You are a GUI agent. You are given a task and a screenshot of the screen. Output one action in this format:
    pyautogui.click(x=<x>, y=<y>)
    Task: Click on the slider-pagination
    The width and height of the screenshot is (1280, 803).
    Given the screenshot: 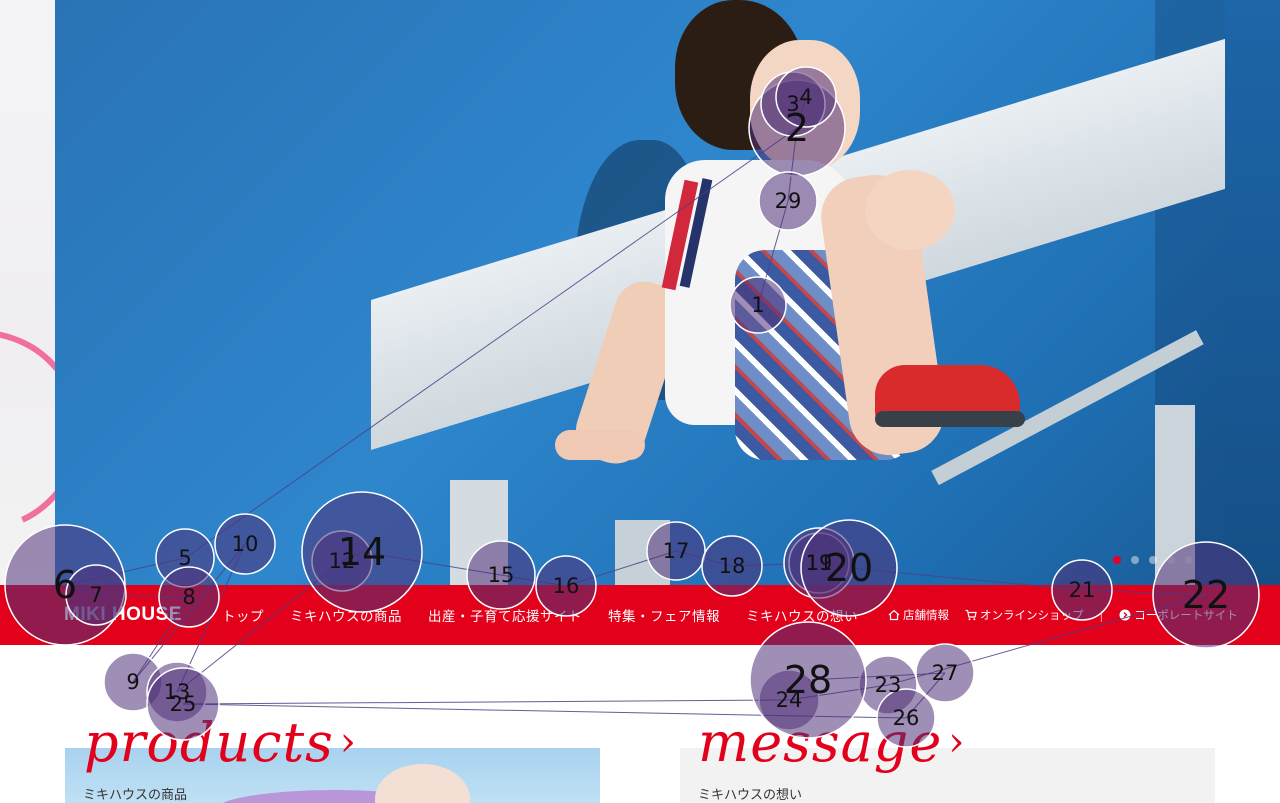 What is the action you would take?
    pyautogui.click(x=1153, y=560)
    